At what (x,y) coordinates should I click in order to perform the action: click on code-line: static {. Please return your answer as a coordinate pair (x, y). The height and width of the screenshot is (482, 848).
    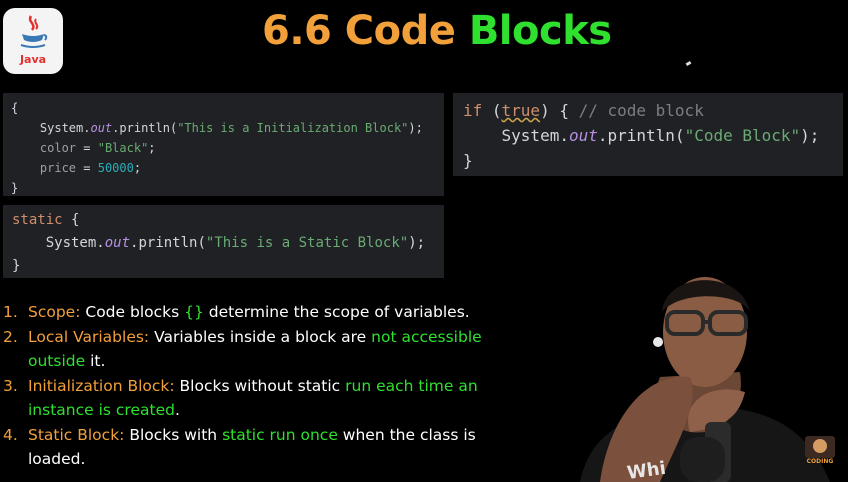
    Looking at the image, I should click on (228, 220).